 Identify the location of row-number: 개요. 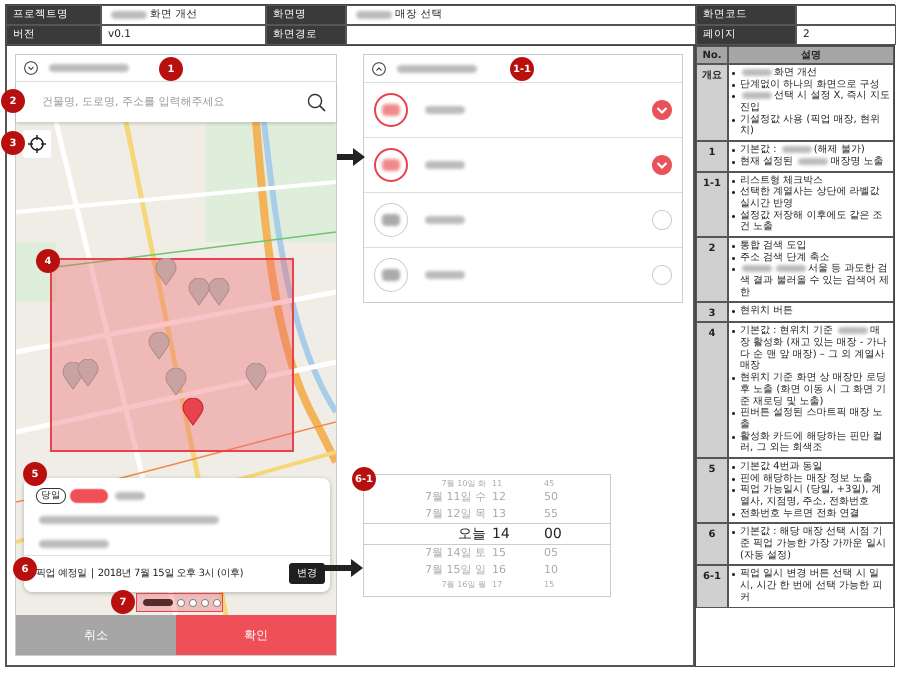
(712, 103).